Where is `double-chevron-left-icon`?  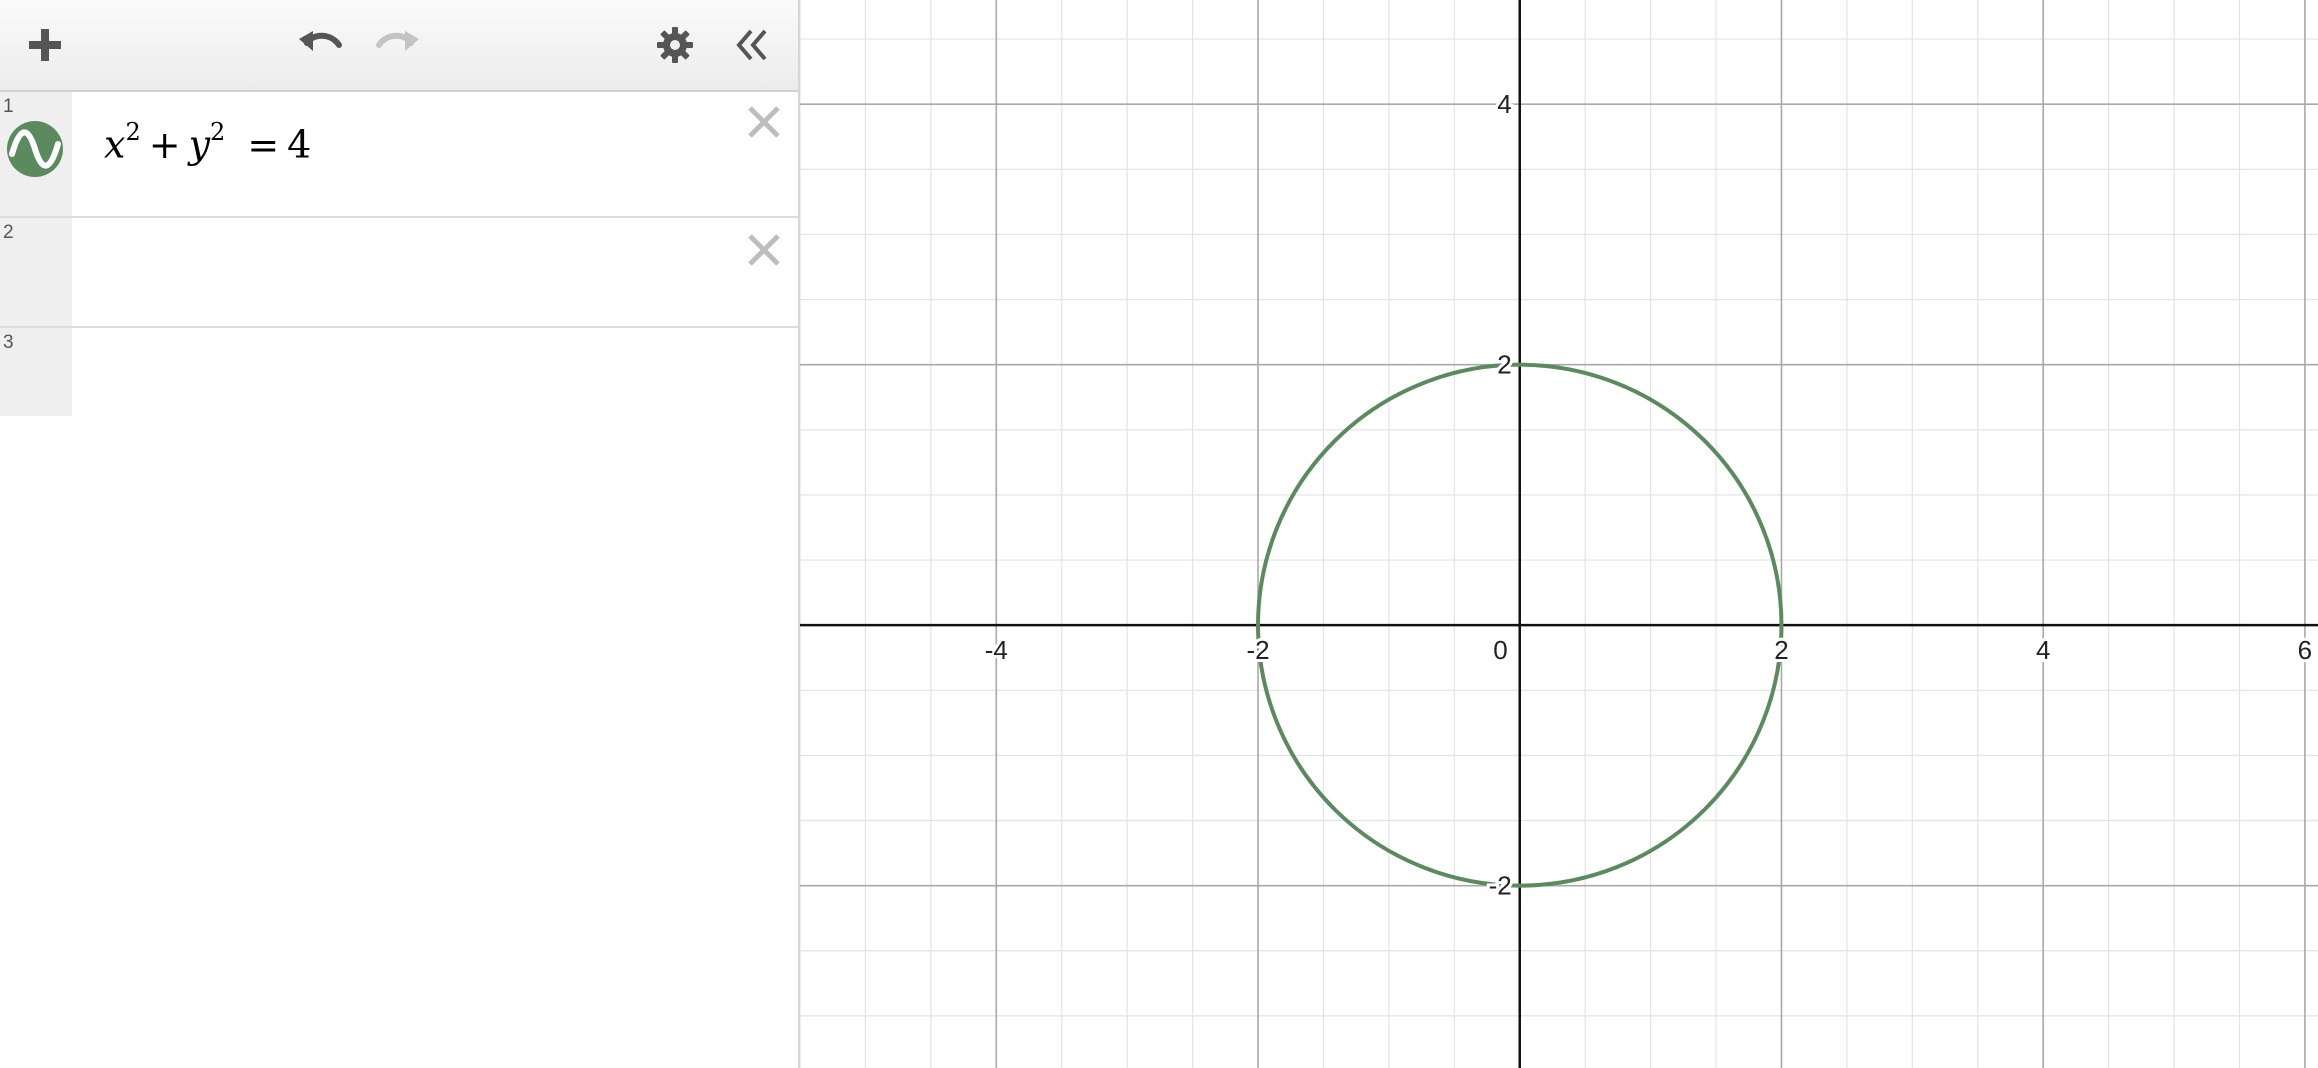 double-chevron-left-icon is located at coordinates (751, 45).